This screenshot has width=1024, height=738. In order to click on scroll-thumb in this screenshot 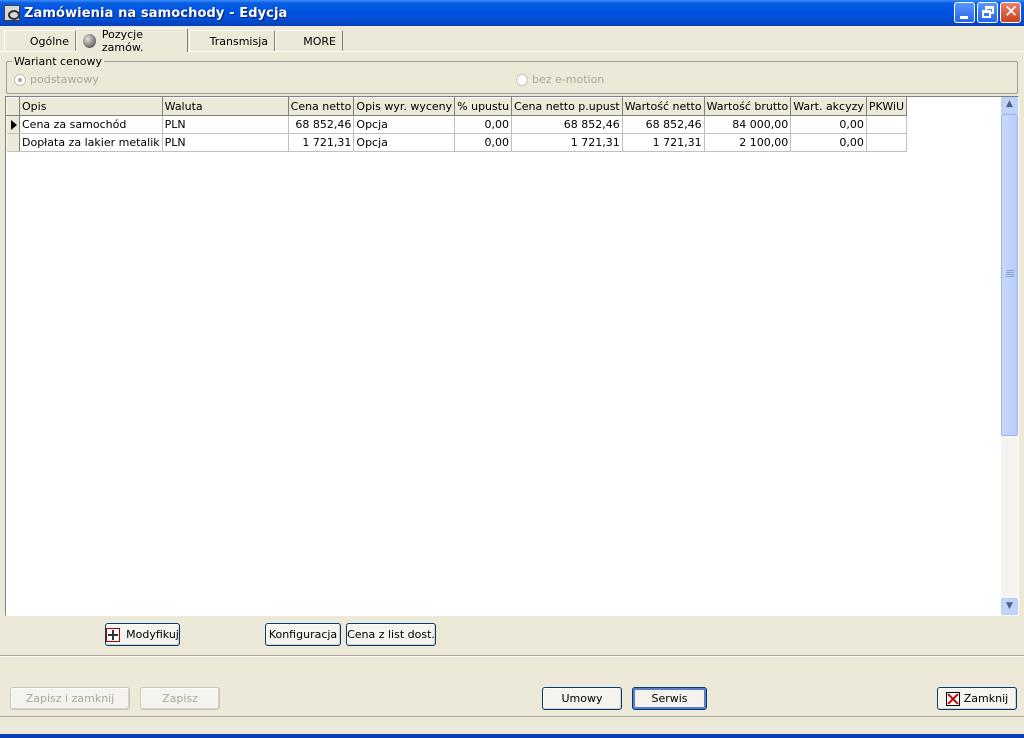, I will do `click(1009, 275)`.